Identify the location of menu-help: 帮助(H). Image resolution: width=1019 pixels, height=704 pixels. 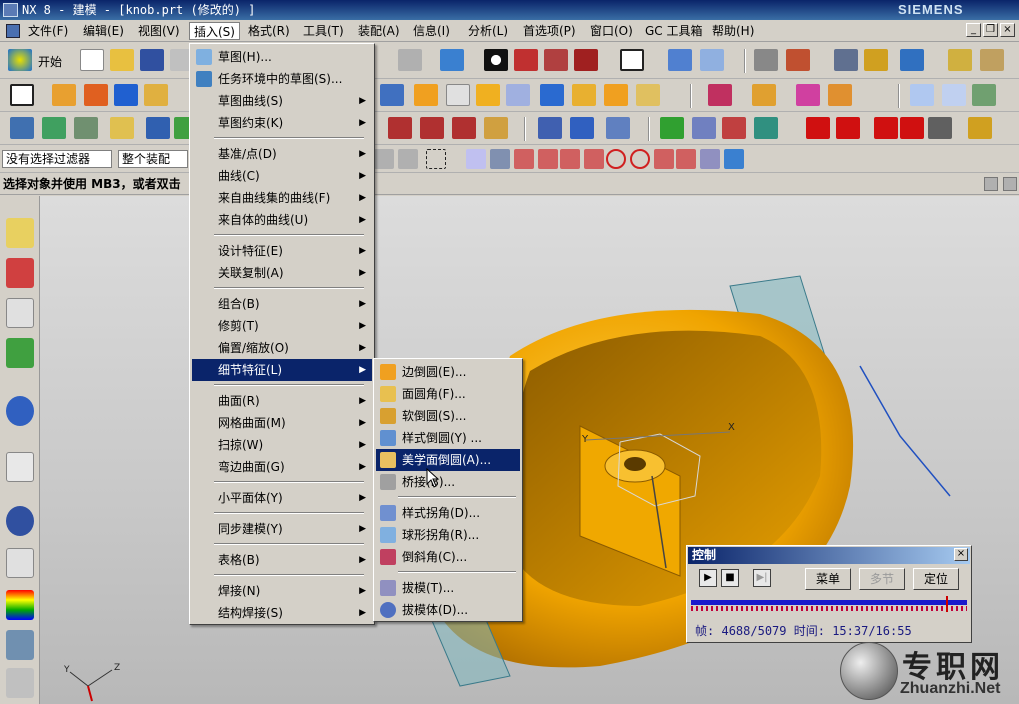
(733, 31).